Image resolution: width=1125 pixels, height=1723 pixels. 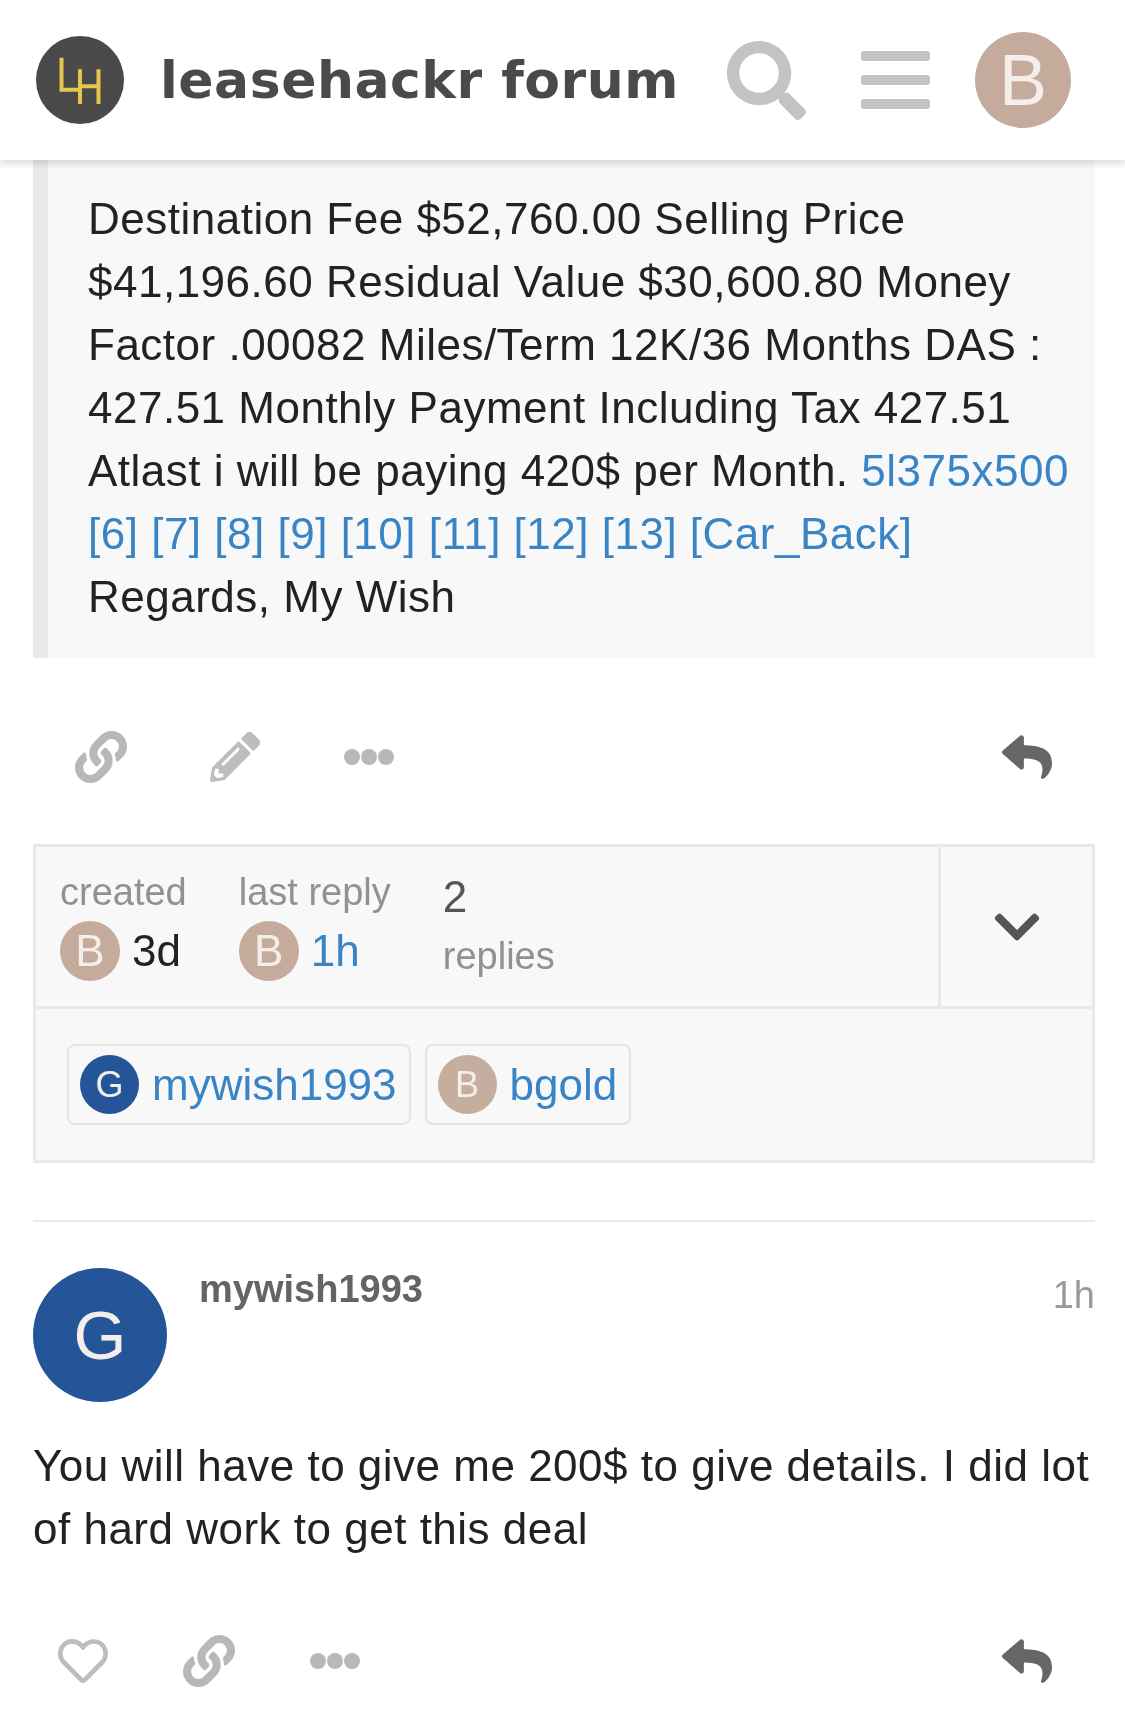 What do you see at coordinates (419, 80) in the screenshot?
I see `site-title: leasehackr forum` at bounding box center [419, 80].